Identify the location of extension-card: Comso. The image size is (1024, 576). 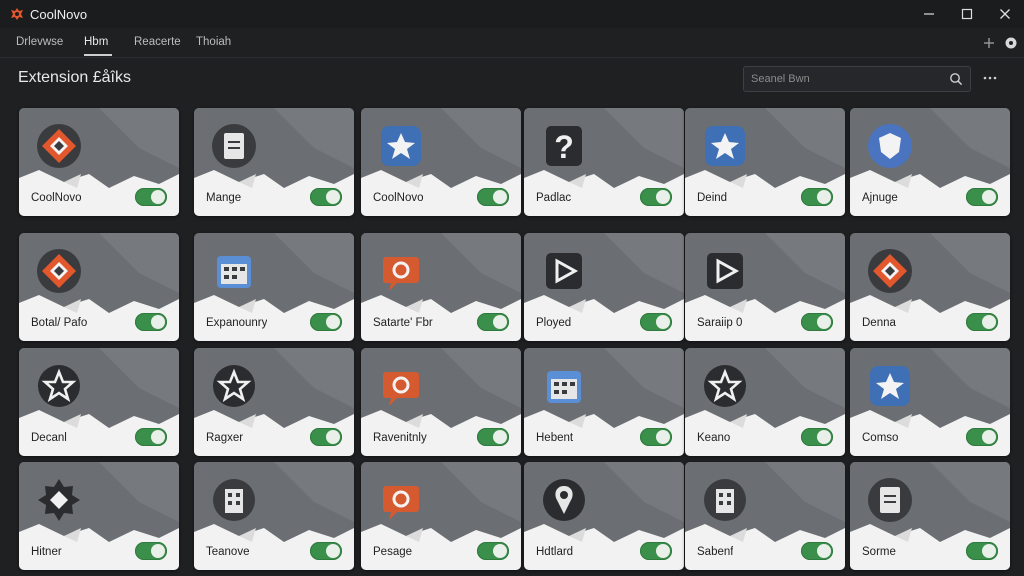
(930, 402).